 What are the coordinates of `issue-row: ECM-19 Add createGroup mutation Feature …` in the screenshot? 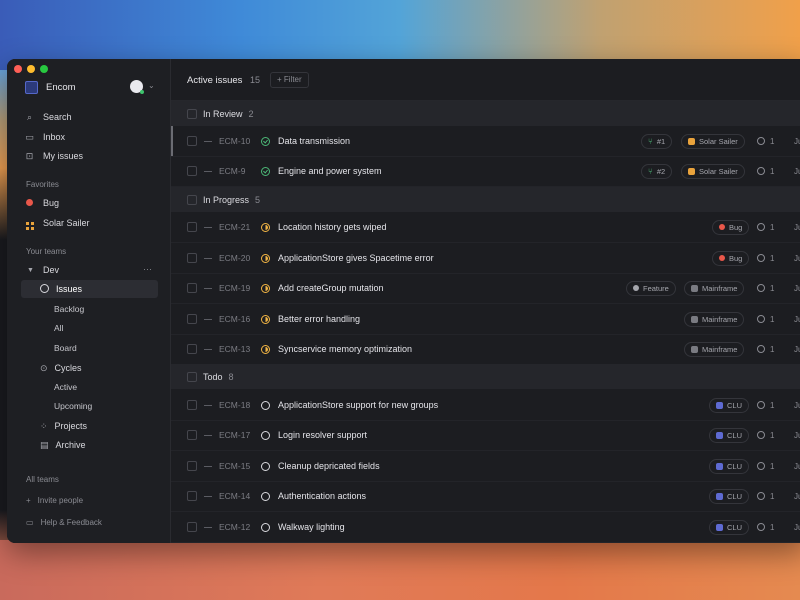 It's located at (485, 288).